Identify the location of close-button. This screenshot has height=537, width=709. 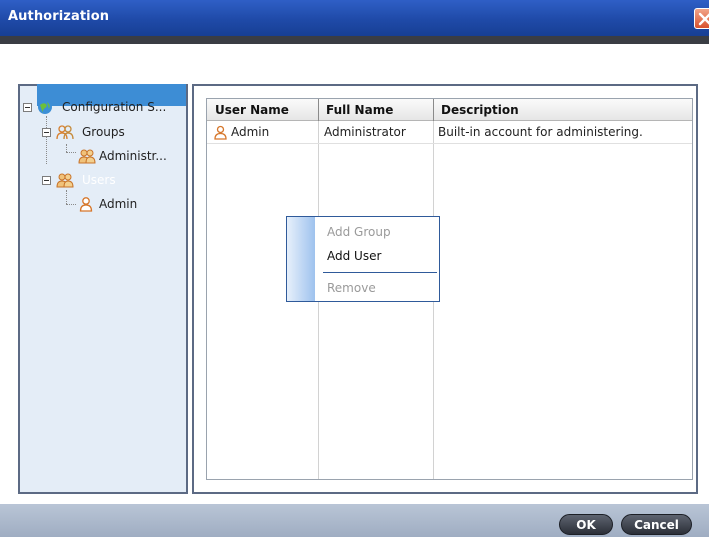
(701, 18).